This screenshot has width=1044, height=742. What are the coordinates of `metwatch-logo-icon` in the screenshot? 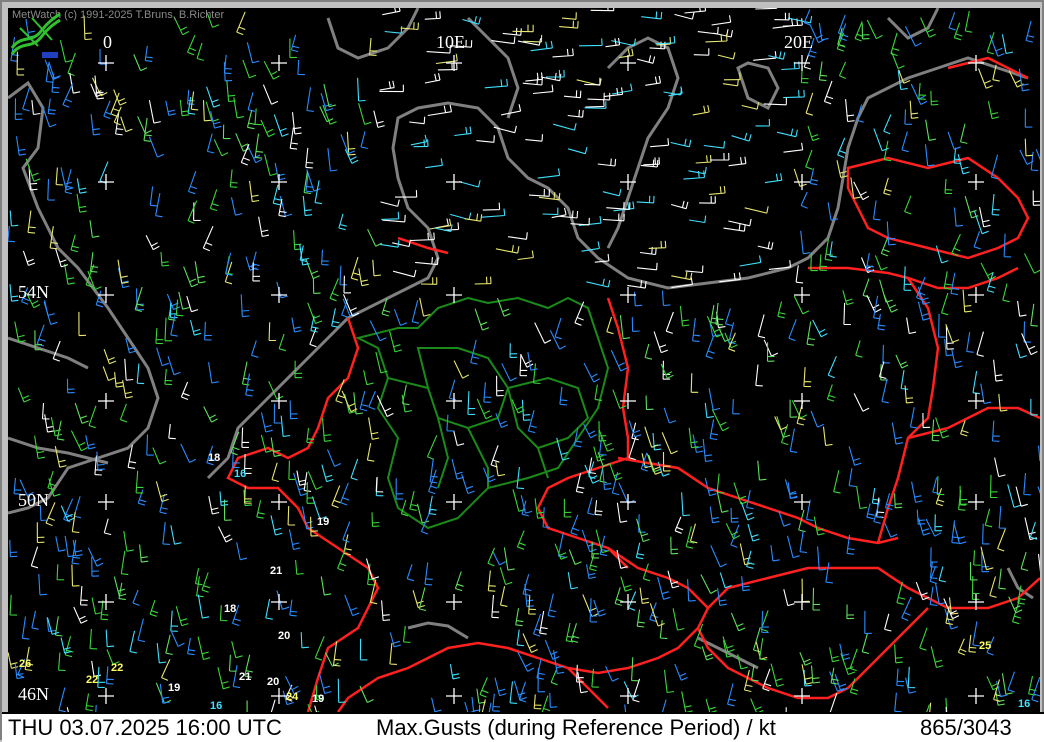 It's located at (35, 35).